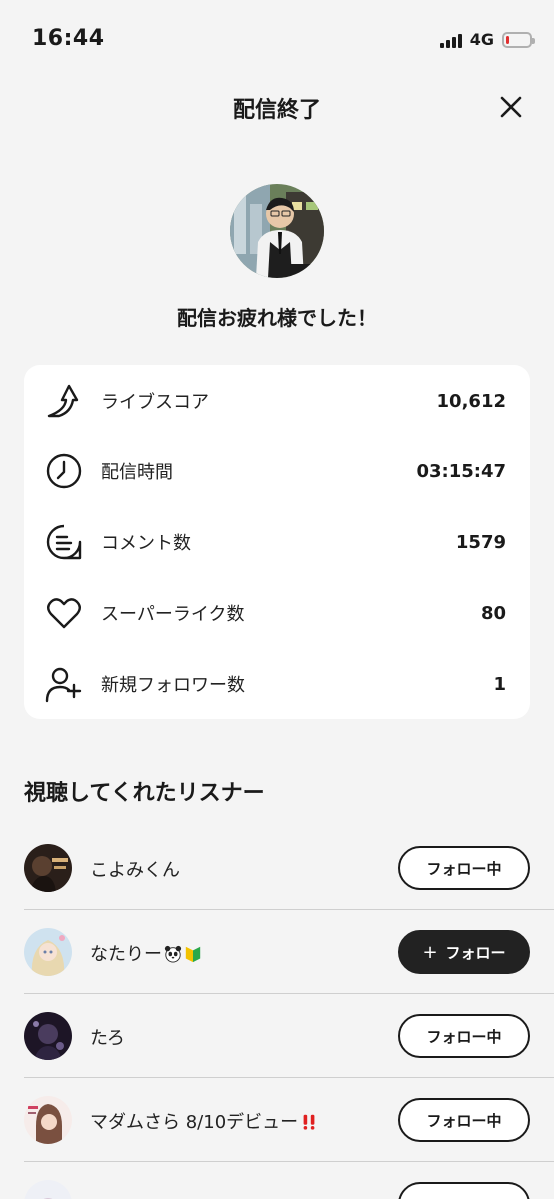  Describe the element at coordinates (68, 38) in the screenshot. I see `status-time: 16:44` at that location.